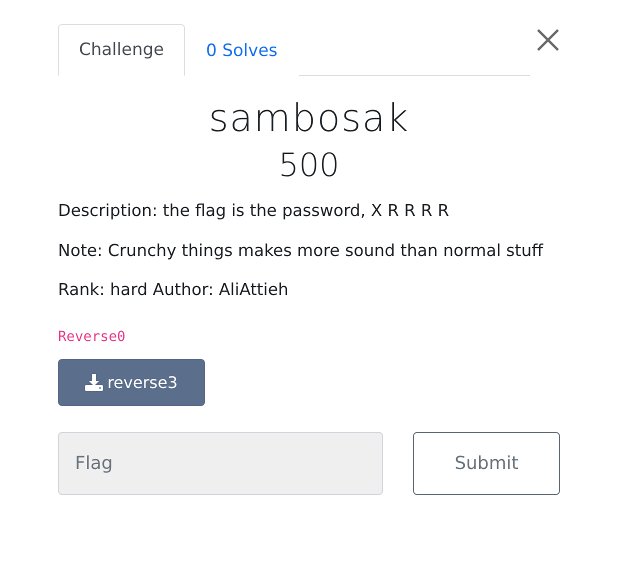 Image resolution: width=620 pixels, height=585 pixels. What do you see at coordinates (254, 211) in the screenshot?
I see `description-text: Description: the flag is the password, X R R R R` at bounding box center [254, 211].